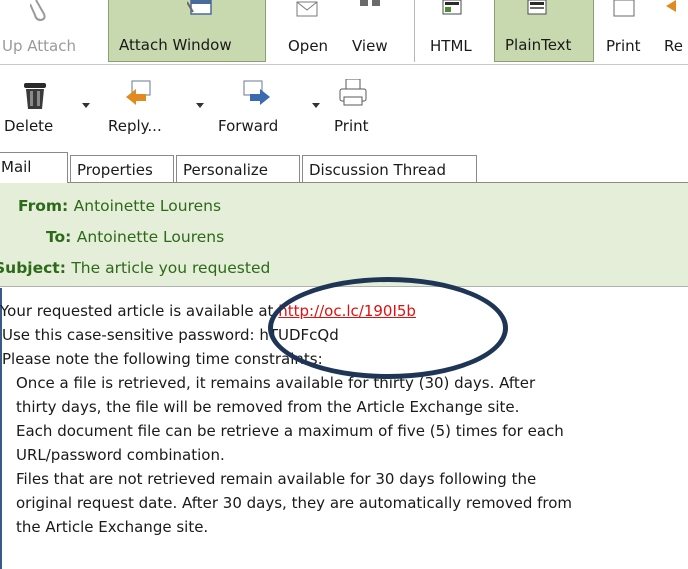 The width and height of the screenshot is (688, 569). What do you see at coordinates (46, 206) in the screenshot?
I see `from-label: From:` at bounding box center [46, 206].